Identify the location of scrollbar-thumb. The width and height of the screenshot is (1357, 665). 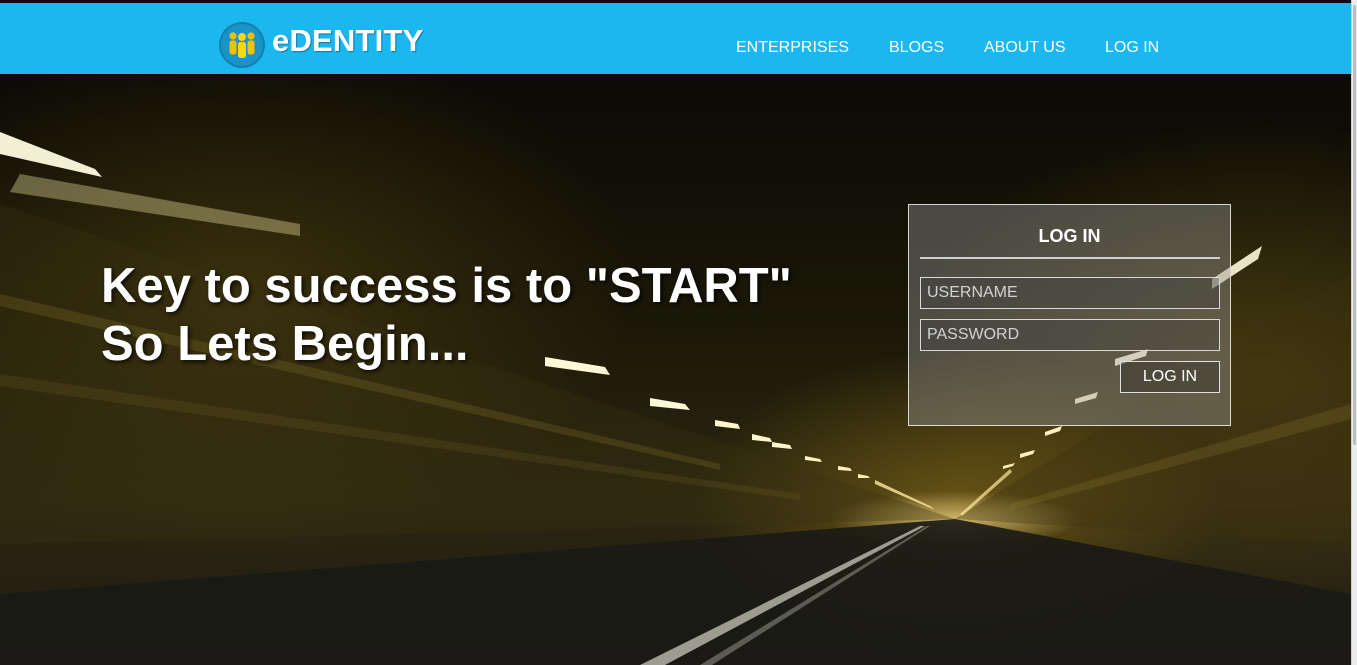
(1354, 225).